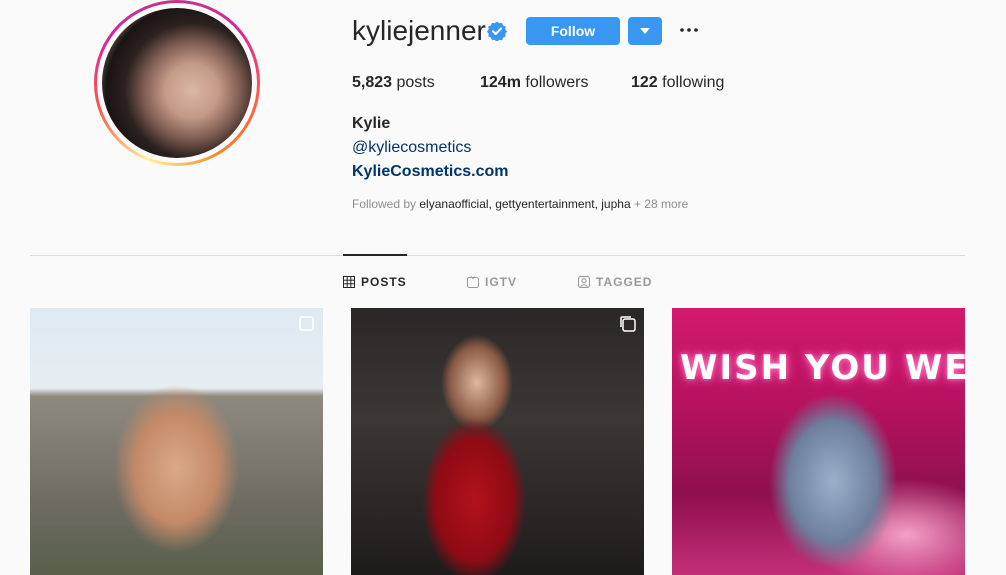  Describe the element at coordinates (497, 31) in the screenshot. I see `verified-badge-icon` at that location.